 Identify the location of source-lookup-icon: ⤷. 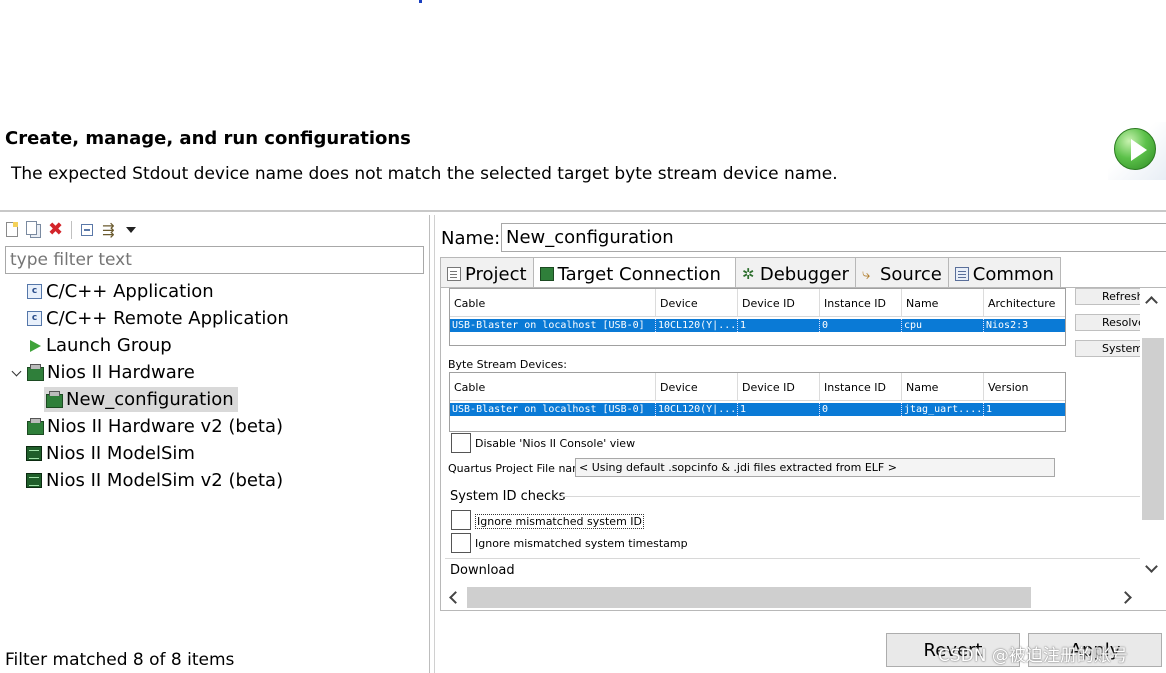
(866, 274).